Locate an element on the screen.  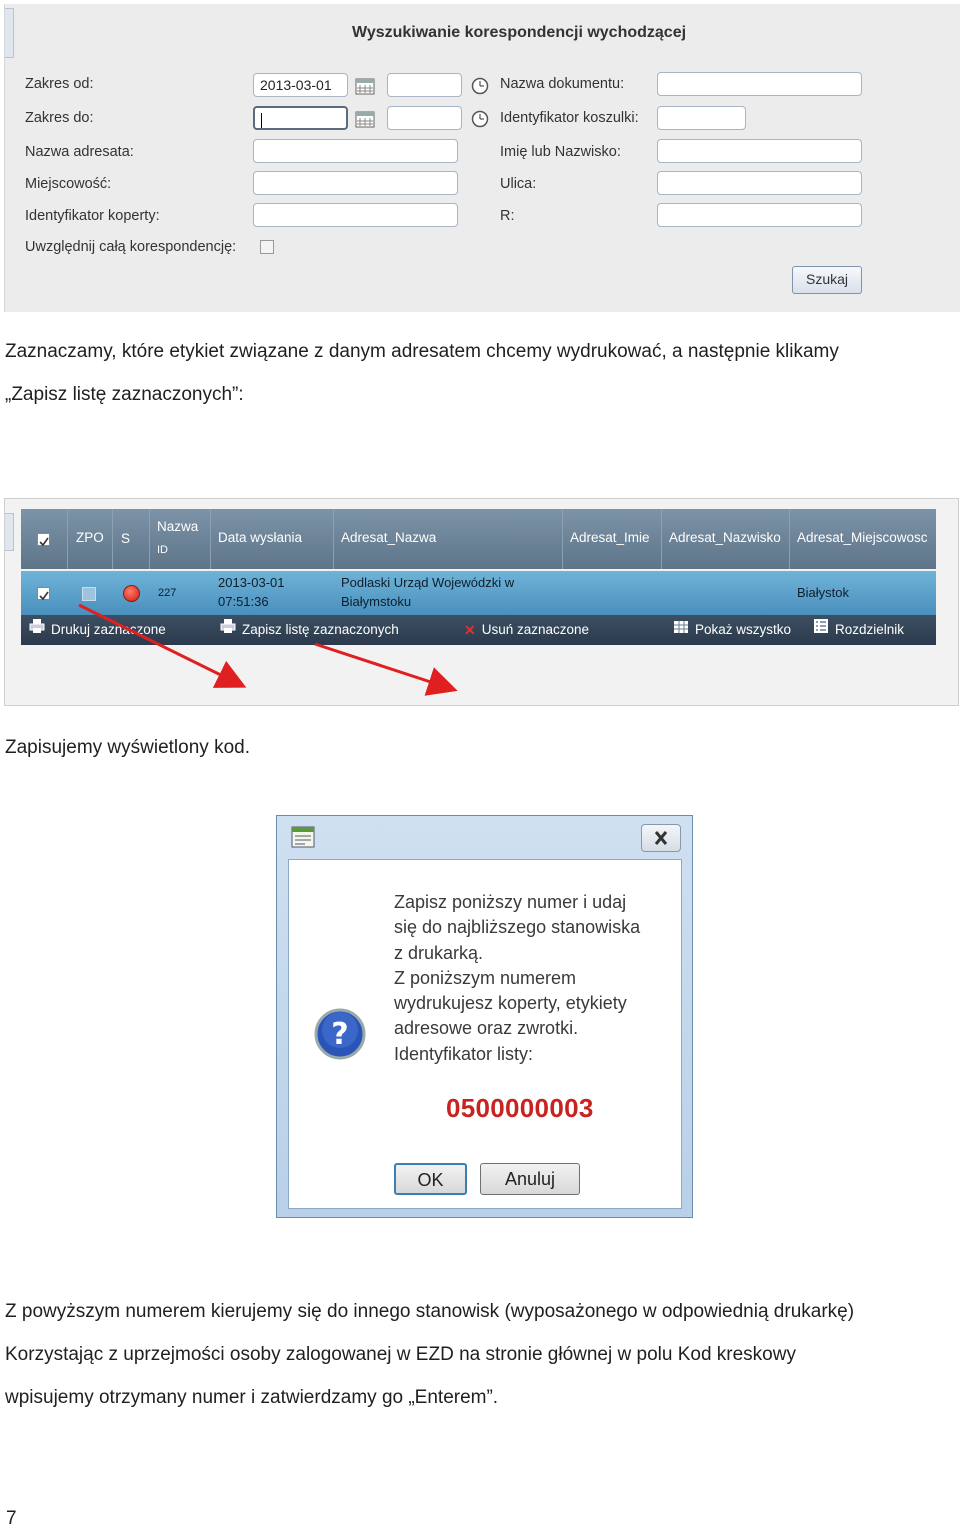
range-from-label: Zakres od: is located at coordinates (59, 84).